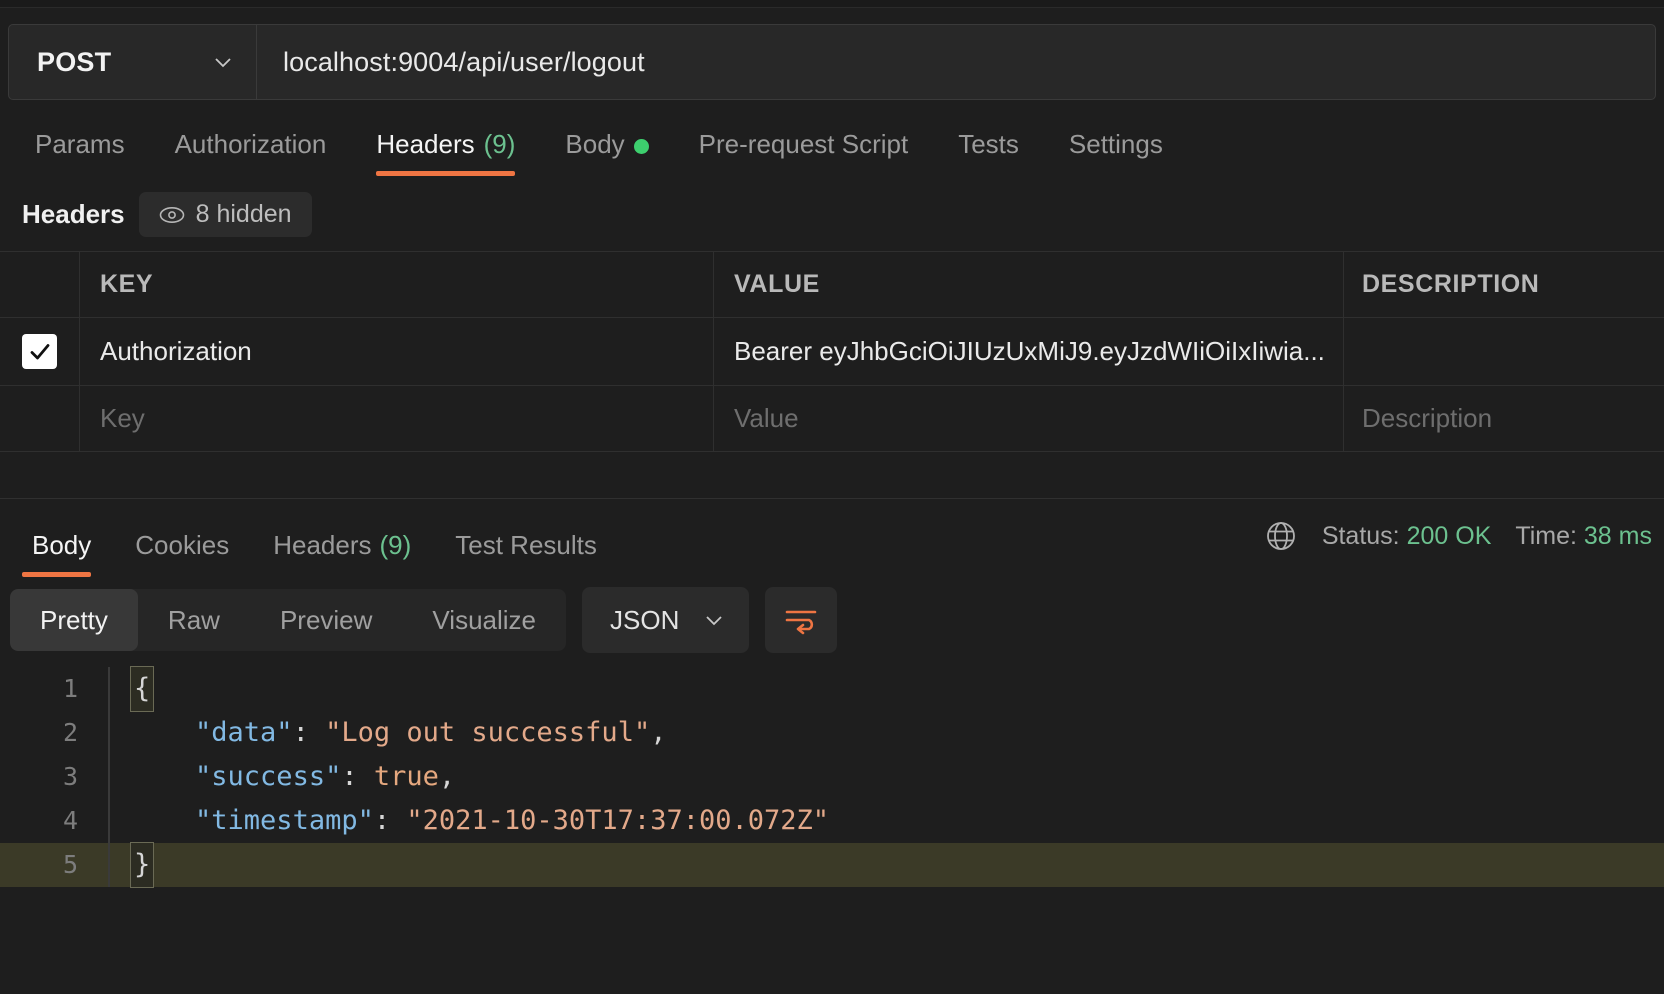 This screenshot has height=994, width=1664. Describe the element at coordinates (1617, 535) in the screenshot. I see `time-value: 38 ms` at that location.